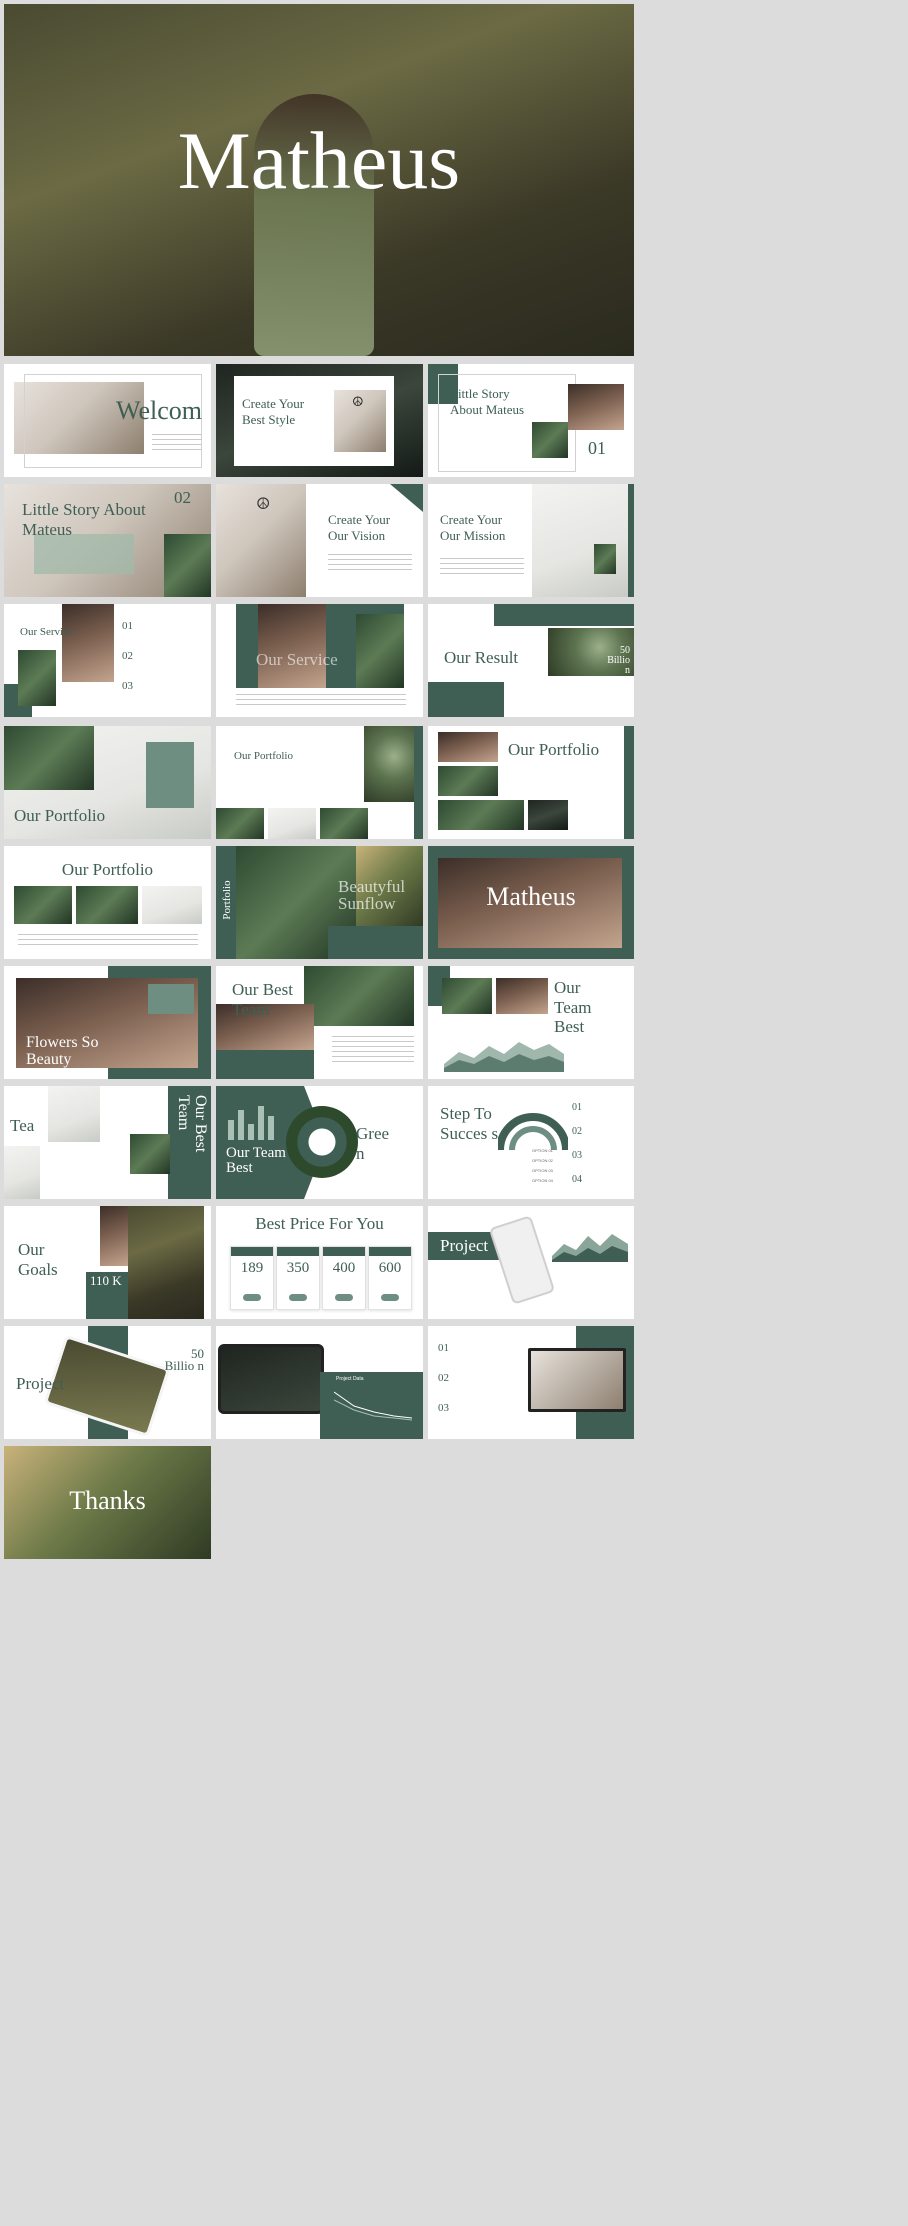 Image resolution: width=908 pixels, height=2226 pixels. What do you see at coordinates (443, 1408) in the screenshot?
I see `desktop-num-3: 03` at bounding box center [443, 1408].